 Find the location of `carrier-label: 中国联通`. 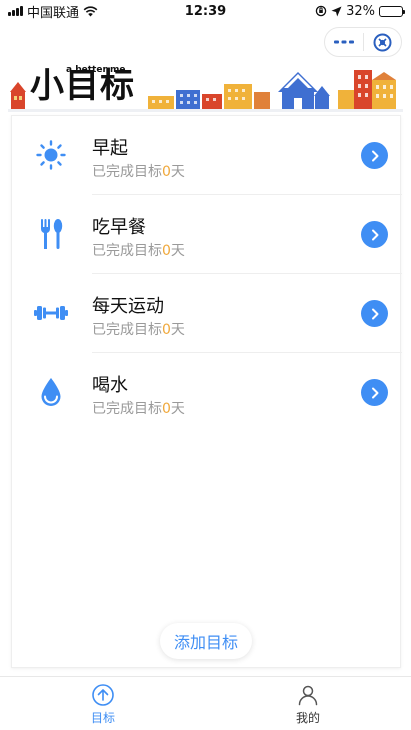

carrier-label: 中国联通 is located at coordinates (53, 13).